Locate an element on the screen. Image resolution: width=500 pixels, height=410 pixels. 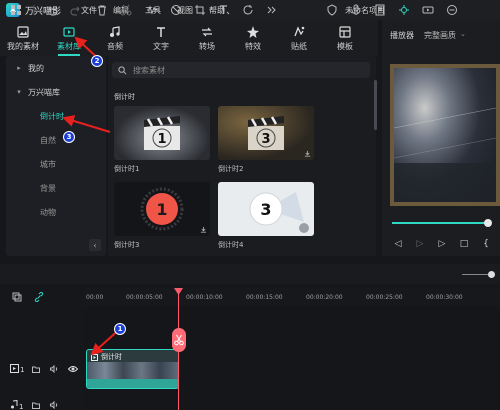
sidebar-item-wondershare-library: ▾ 万兴喵库 is located at coordinates (56, 92).